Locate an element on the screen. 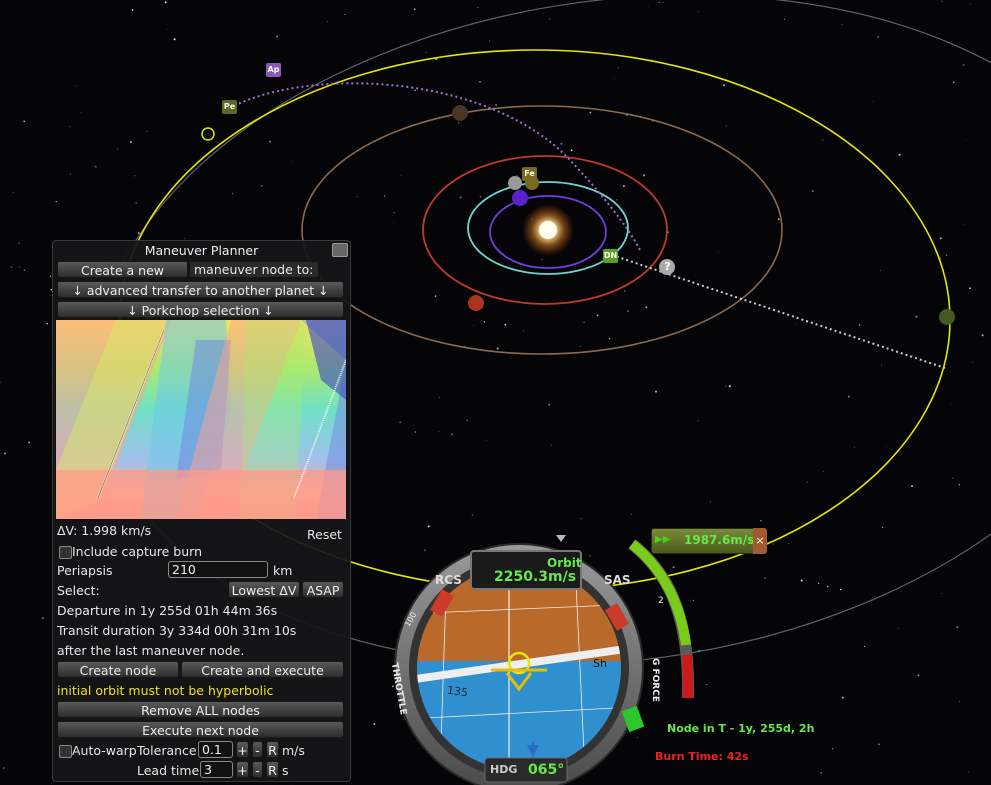 Image resolution: width=991 pixels, height=785 pixels. heading-readout: 065° is located at coordinates (546, 770).